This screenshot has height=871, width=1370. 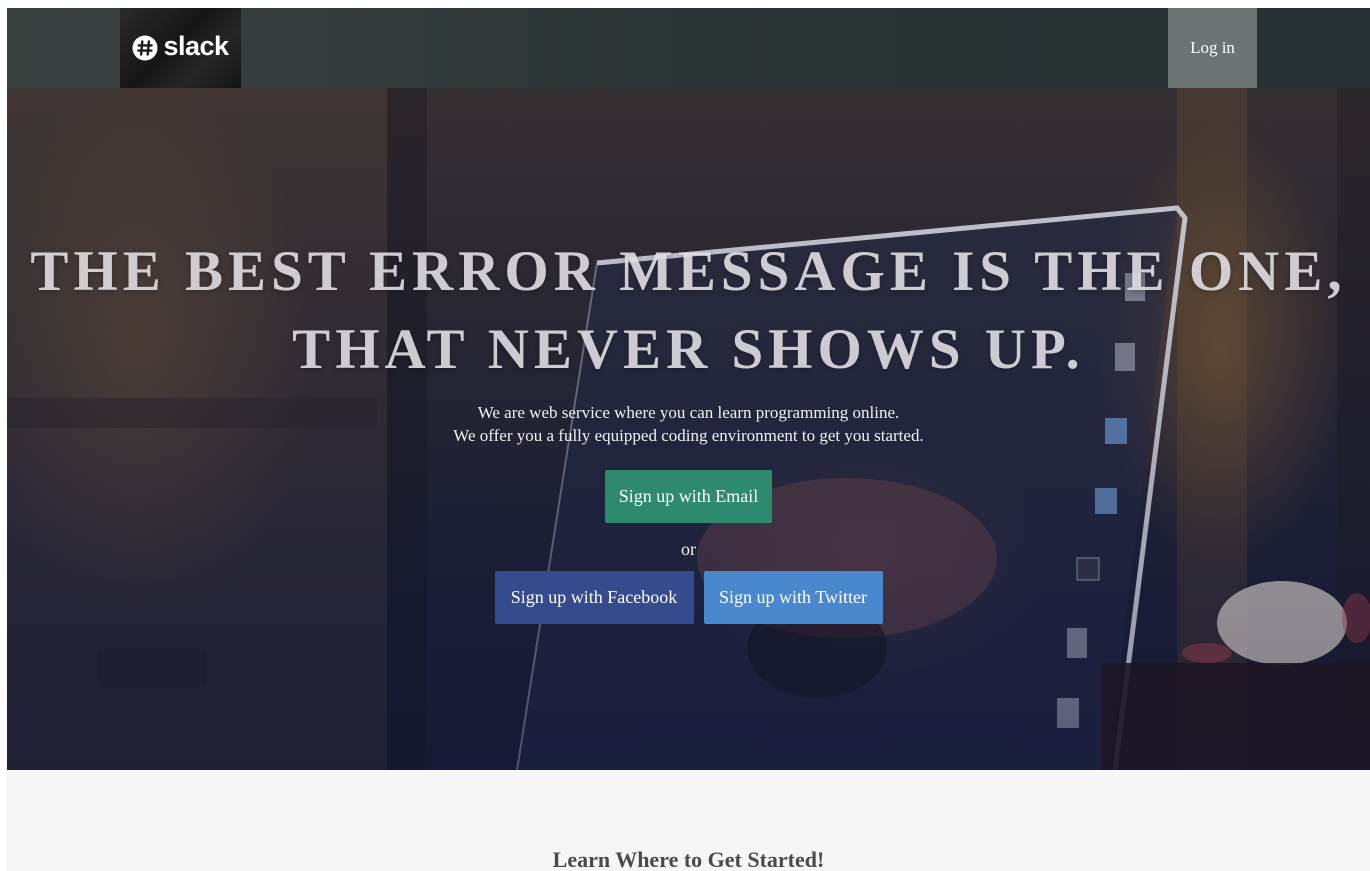 What do you see at coordinates (196, 46) in the screenshot?
I see `brand-name: slack` at bounding box center [196, 46].